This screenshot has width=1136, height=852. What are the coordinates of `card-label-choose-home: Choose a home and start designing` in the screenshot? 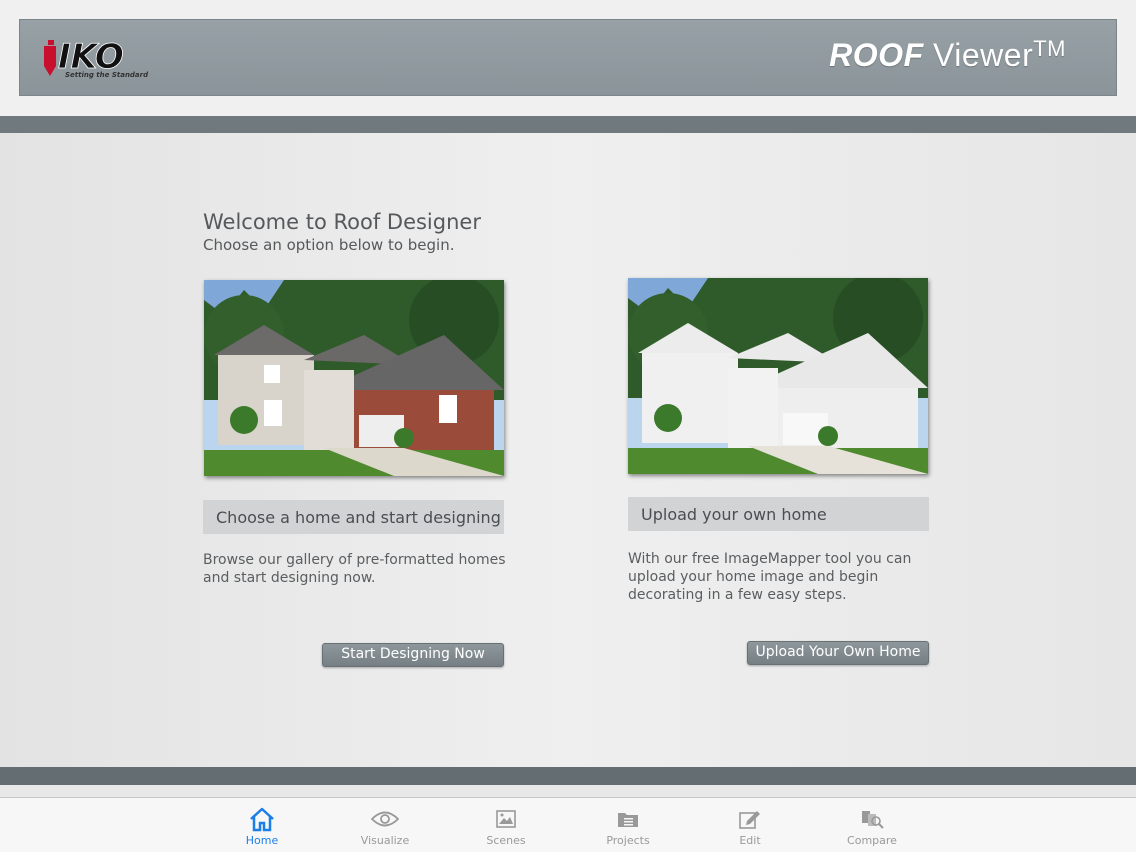 It's located at (353, 517).